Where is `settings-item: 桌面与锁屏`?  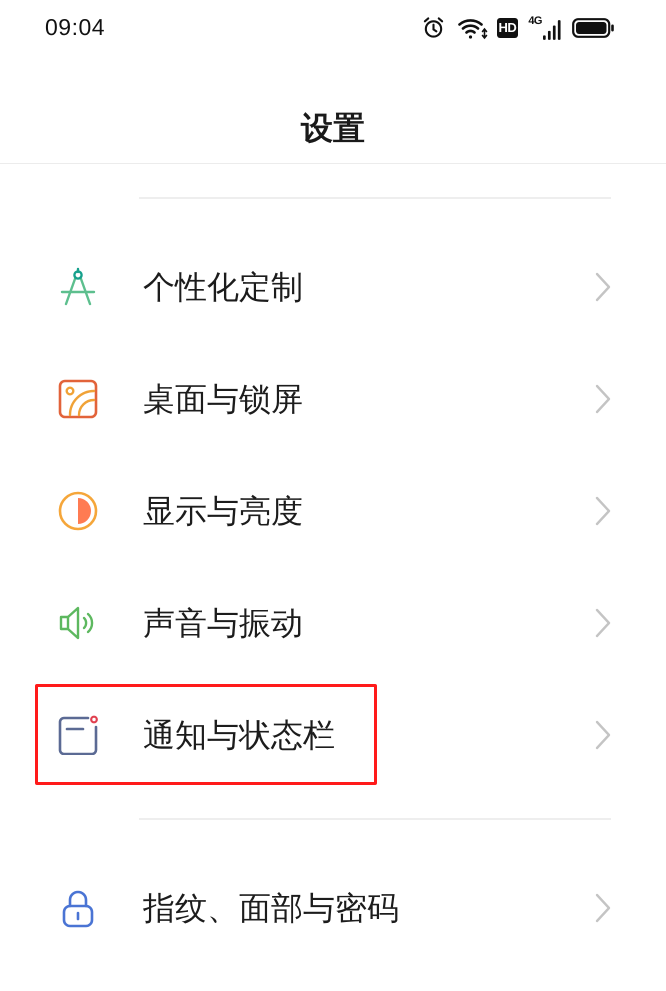
settings-item: 桌面与锁屏 is located at coordinates (333, 399).